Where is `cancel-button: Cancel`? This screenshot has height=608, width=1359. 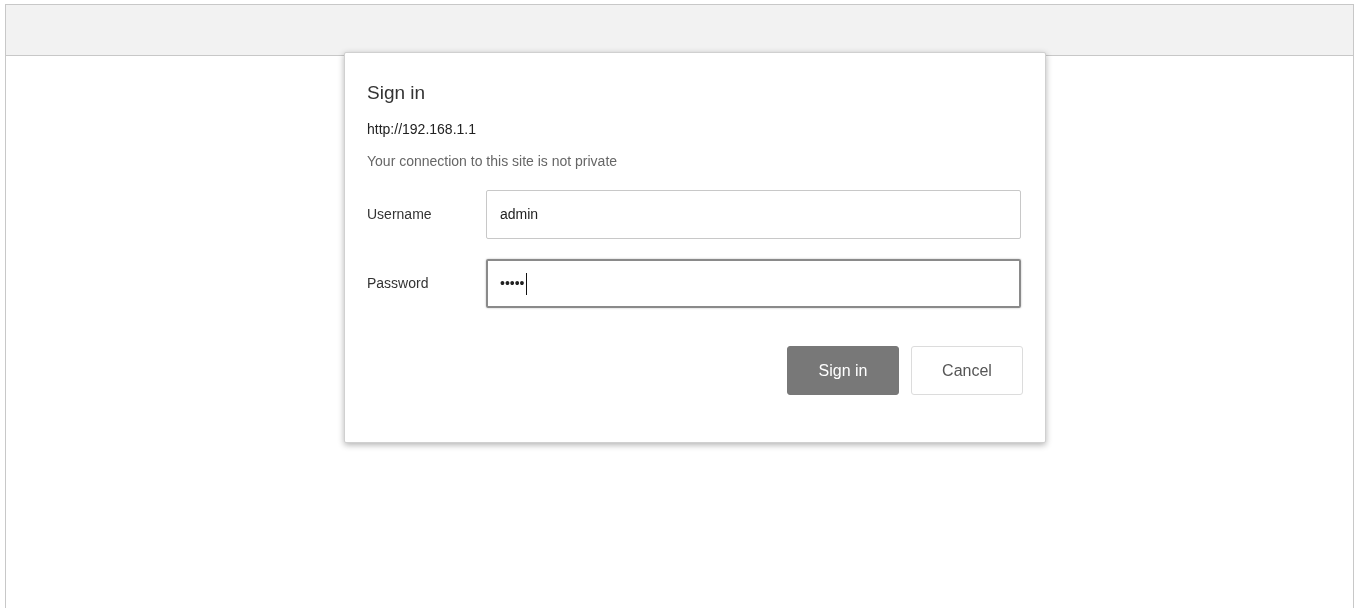 cancel-button: Cancel is located at coordinates (967, 370).